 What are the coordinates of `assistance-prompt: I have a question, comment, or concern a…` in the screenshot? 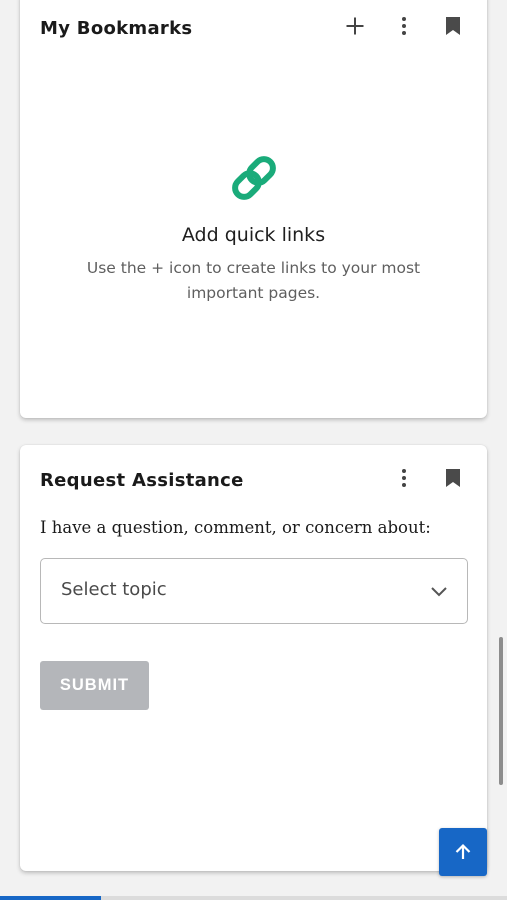 It's located at (235, 527).